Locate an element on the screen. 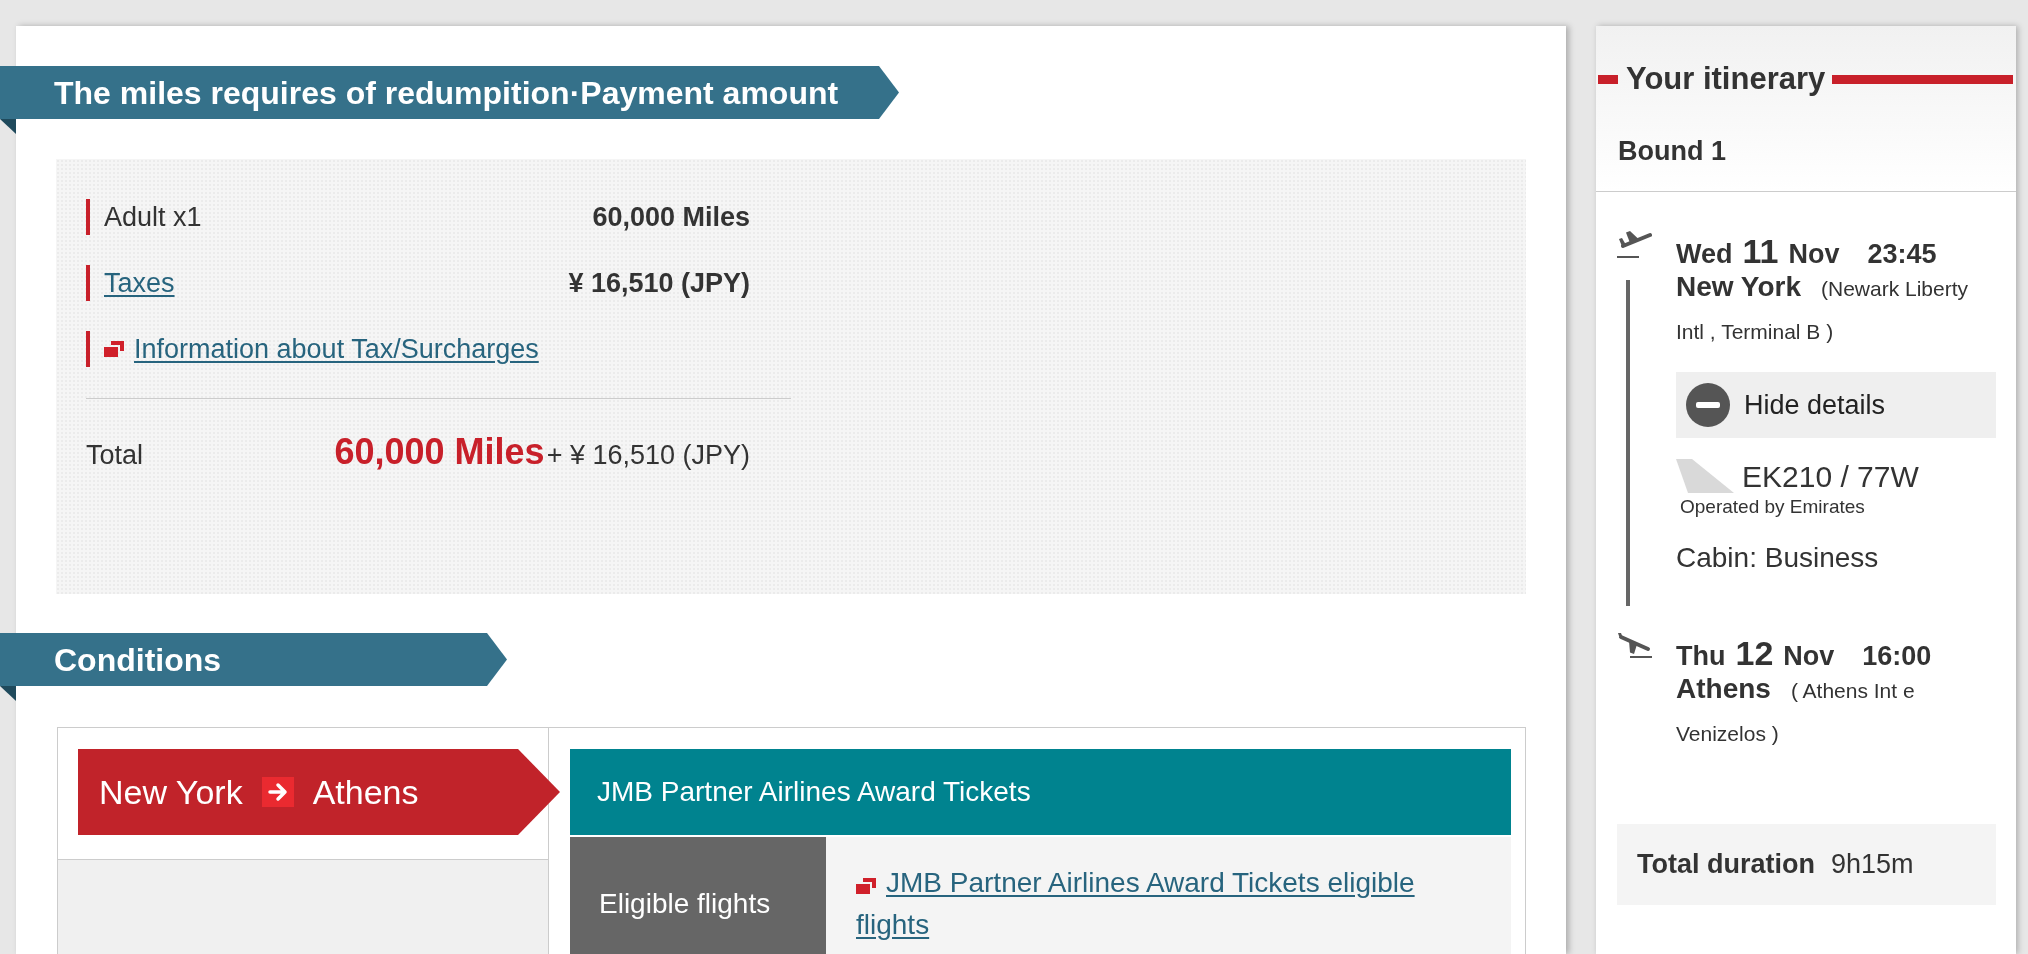 This screenshot has width=2028, height=954. tail-fin-icon is located at coordinates (1705, 476).